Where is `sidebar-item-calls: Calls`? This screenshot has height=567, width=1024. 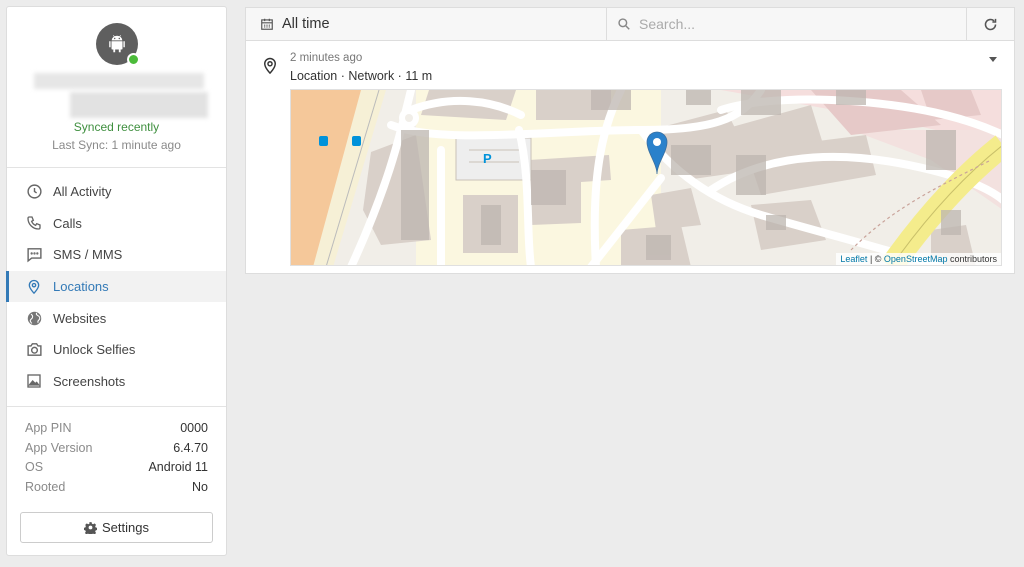
sidebar-item-calls: Calls is located at coordinates (116, 224).